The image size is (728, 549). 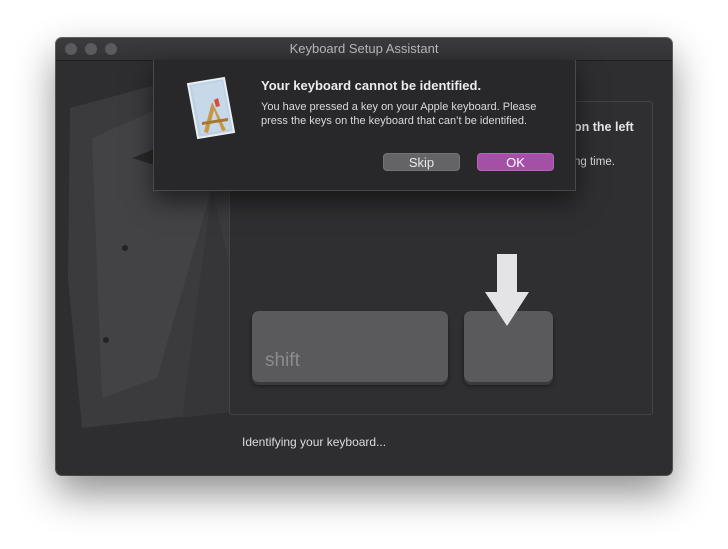 What do you see at coordinates (211, 108) in the screenshot?
I see `keyboard-setup-app-icon` at bounding box center [211, 108].